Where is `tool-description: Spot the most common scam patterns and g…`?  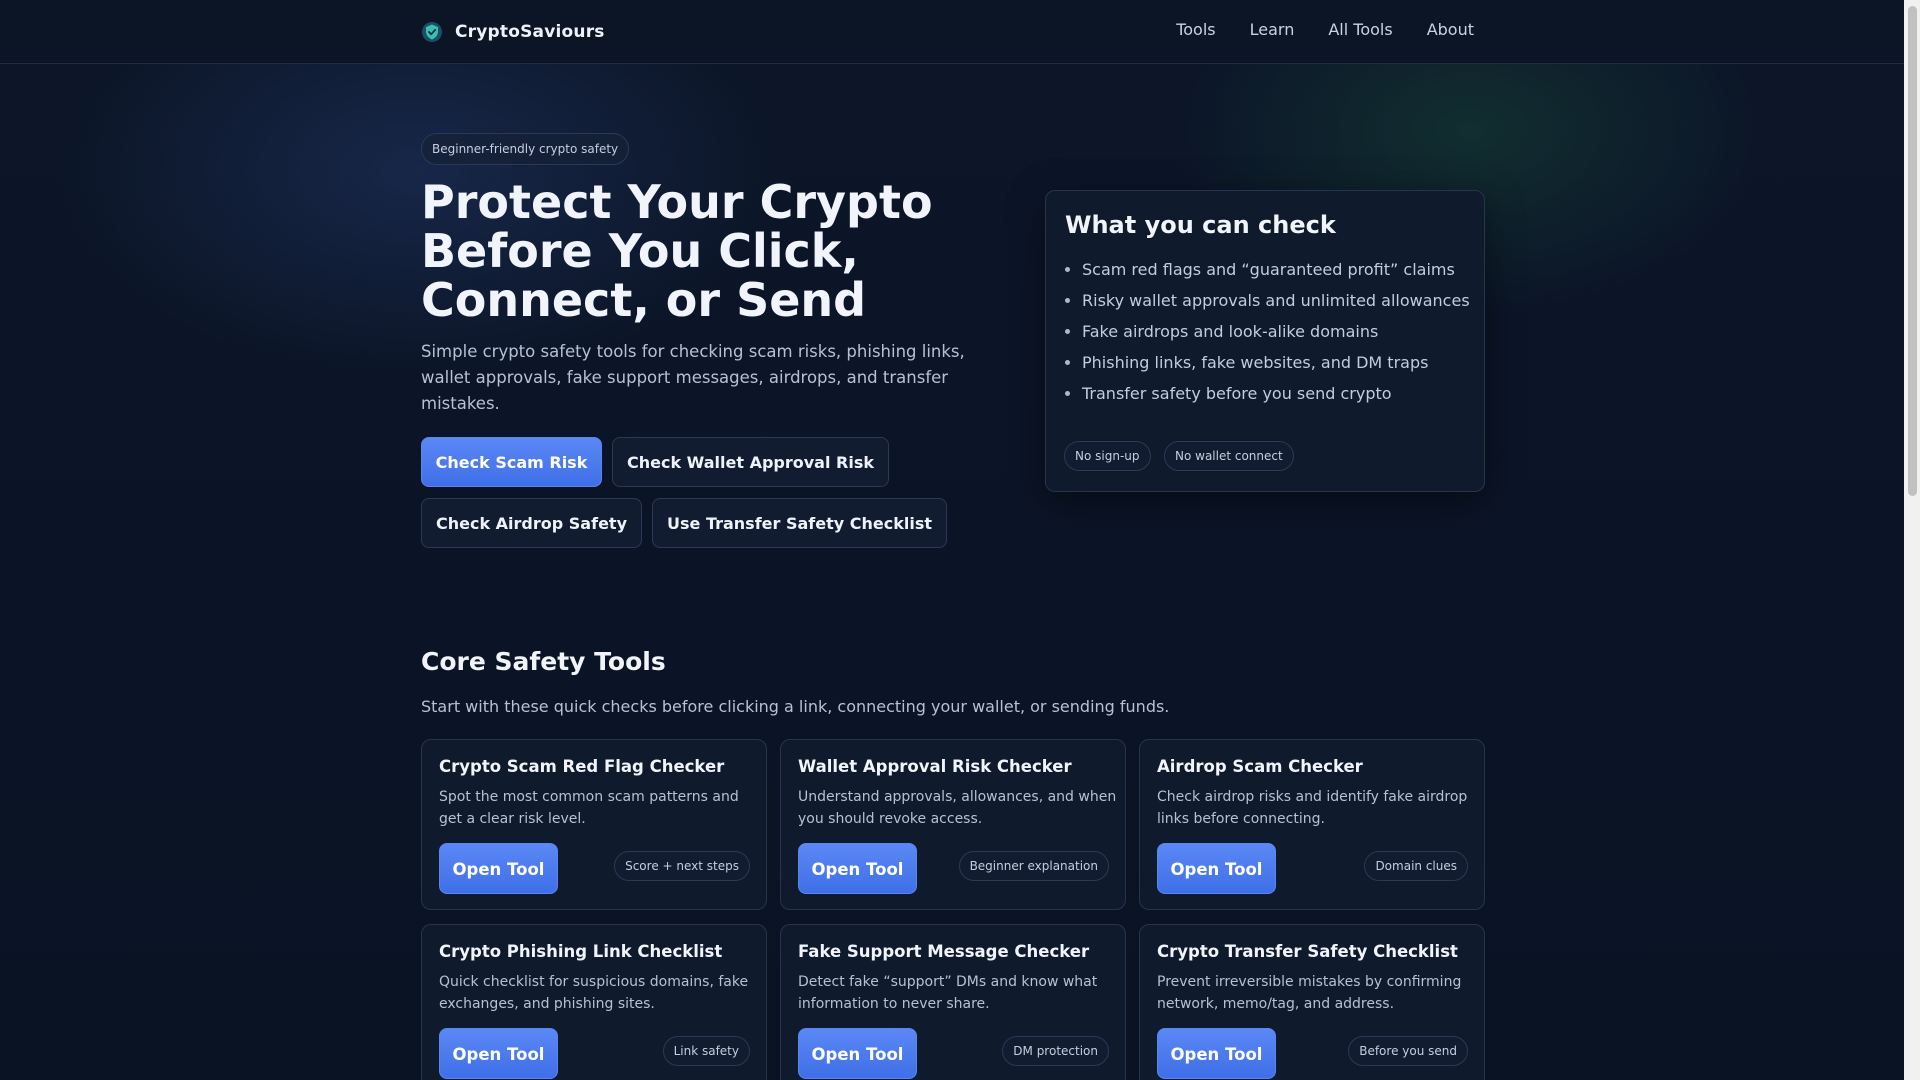 tool-description: Spot the most common scam patterns and g… is located at coordinates (589, 808).